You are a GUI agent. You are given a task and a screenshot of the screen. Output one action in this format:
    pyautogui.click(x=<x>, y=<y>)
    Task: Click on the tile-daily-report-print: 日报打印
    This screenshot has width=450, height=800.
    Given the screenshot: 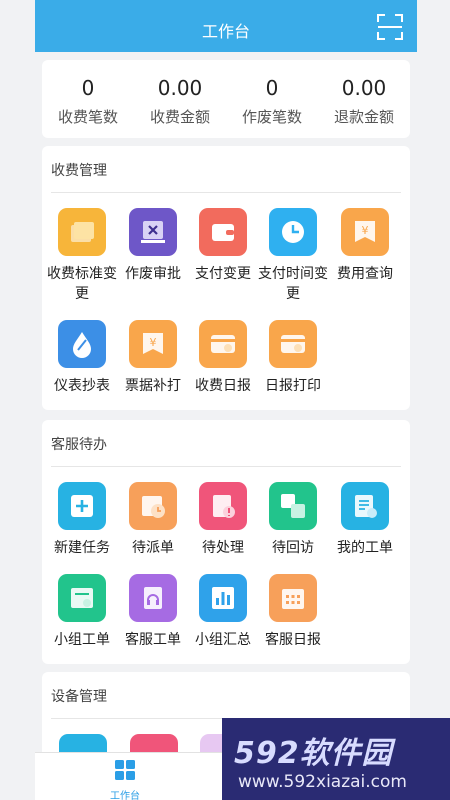 What is the action you would take?
    pyautogui.click(x=293, y=358)
    